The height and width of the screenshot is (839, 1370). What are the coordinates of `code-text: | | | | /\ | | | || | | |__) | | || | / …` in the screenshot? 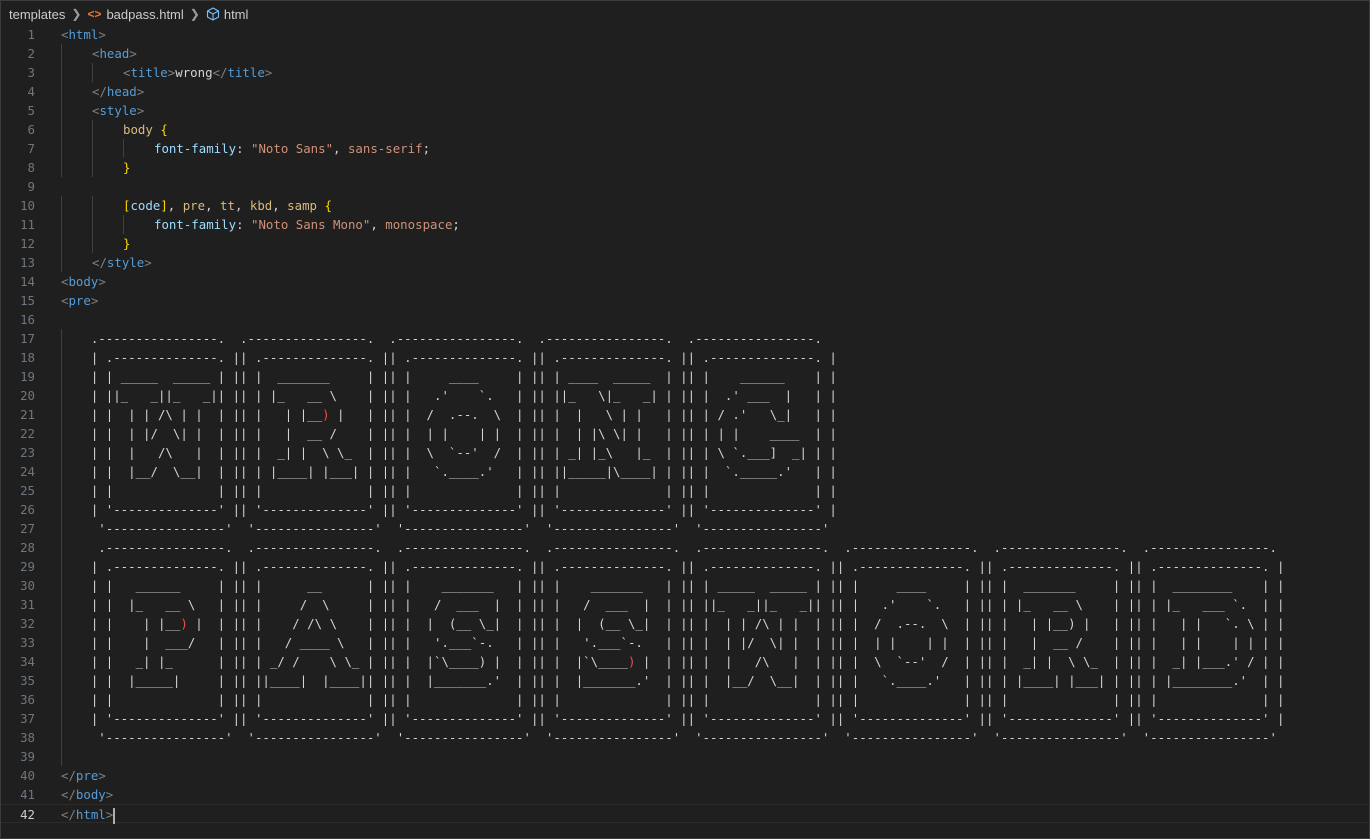 It's located at (449, 414).